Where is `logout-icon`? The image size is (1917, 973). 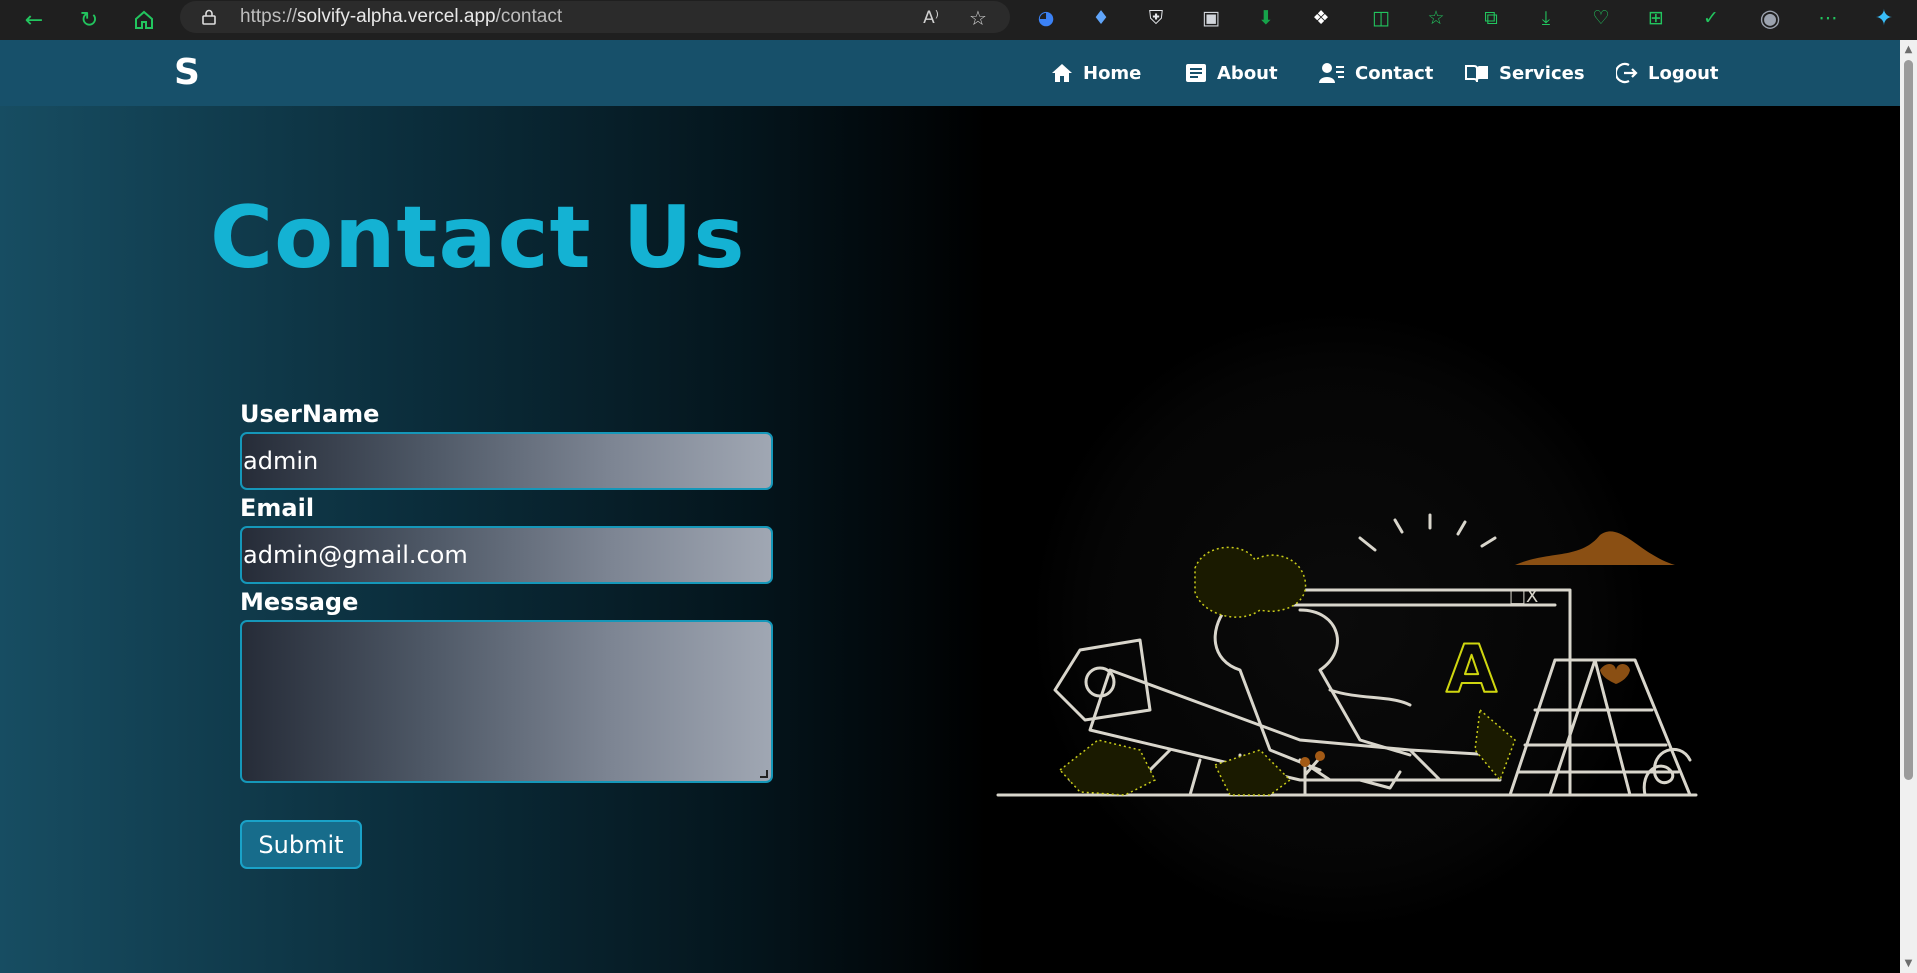 logout-icon is located at coordinates (1627, 73).